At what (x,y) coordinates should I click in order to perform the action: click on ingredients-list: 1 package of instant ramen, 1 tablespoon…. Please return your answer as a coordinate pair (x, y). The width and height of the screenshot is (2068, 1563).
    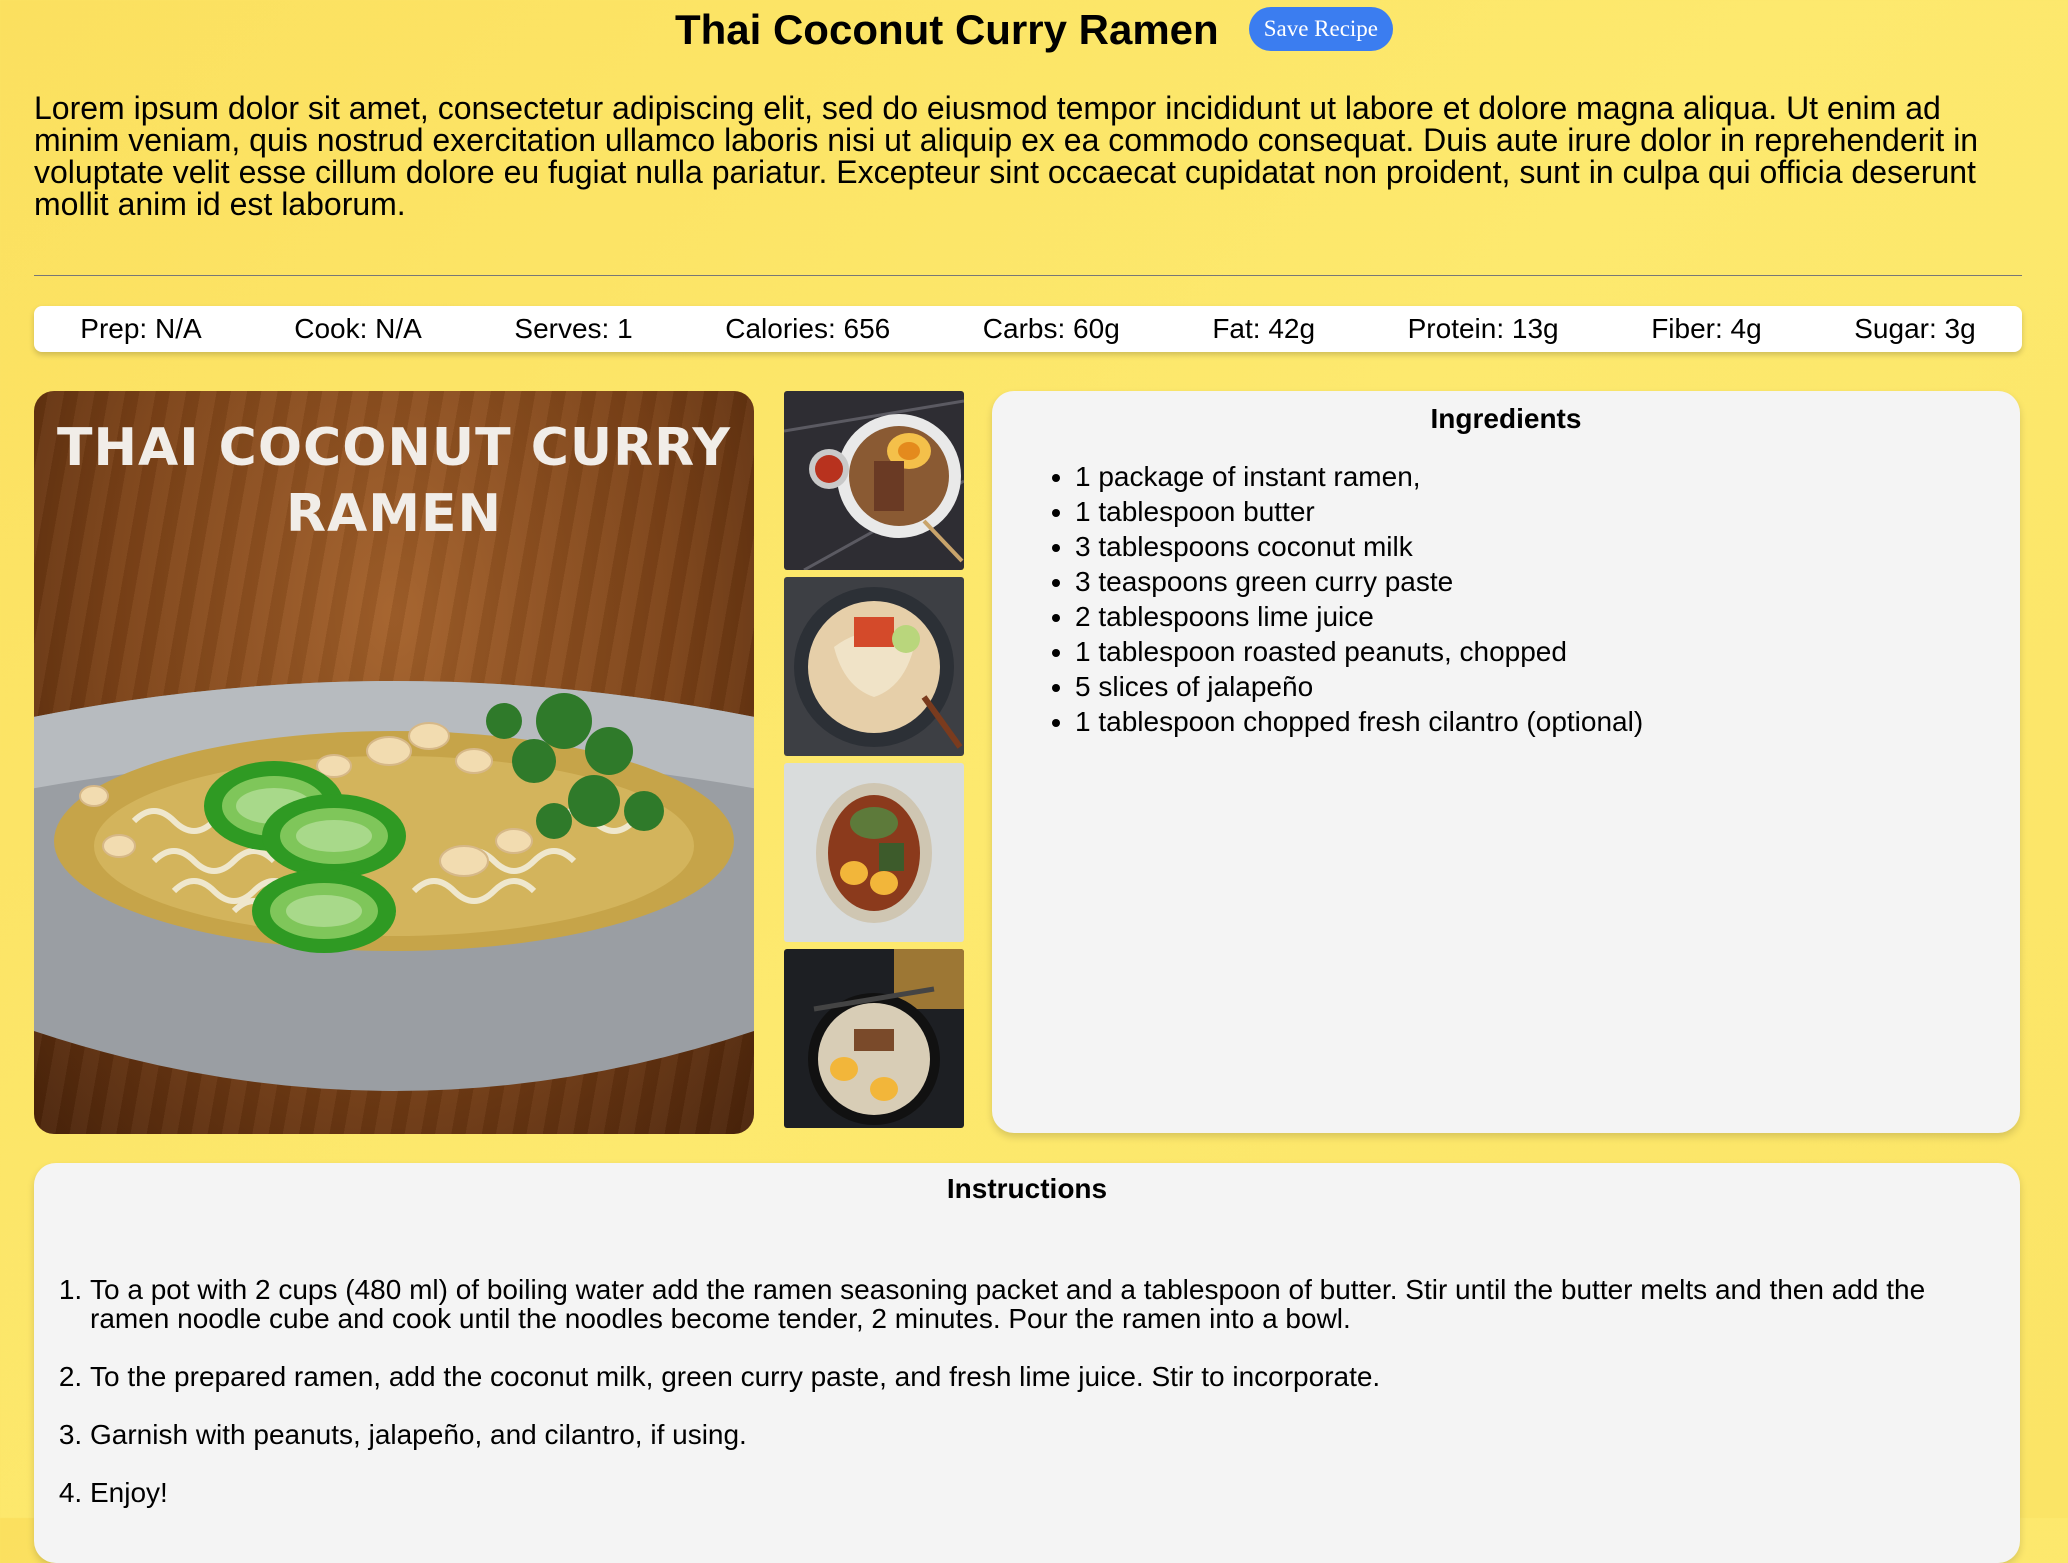
    Looking at the image, I should click on (1506, 599).